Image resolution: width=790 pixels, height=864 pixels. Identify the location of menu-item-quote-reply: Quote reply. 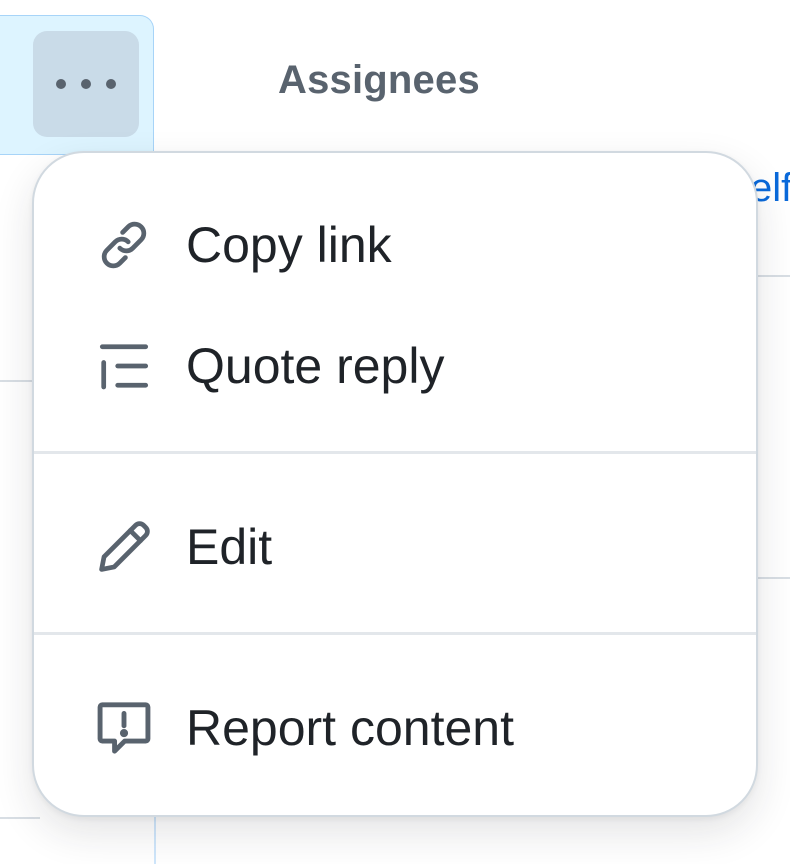
(395, 366).